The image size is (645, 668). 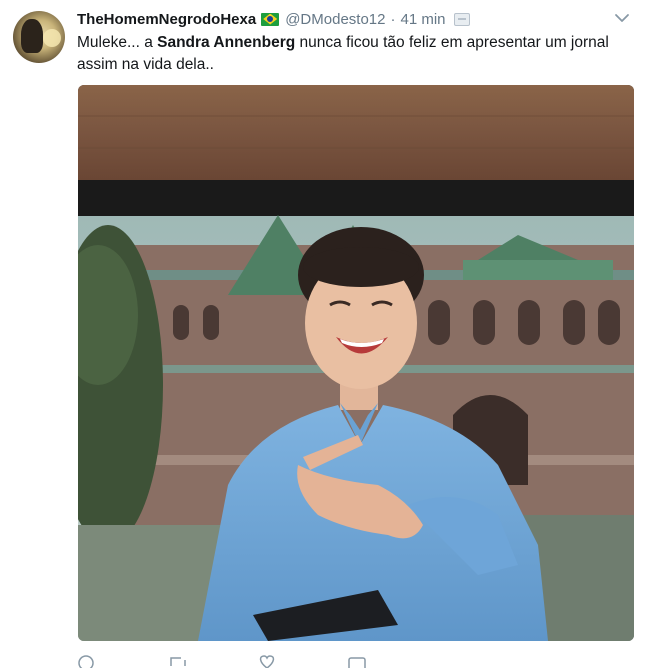 I want to click on tweet-header: TheHomemNegrodoHexa @DModesto12 · 41 min, so click(x=273, y=19).